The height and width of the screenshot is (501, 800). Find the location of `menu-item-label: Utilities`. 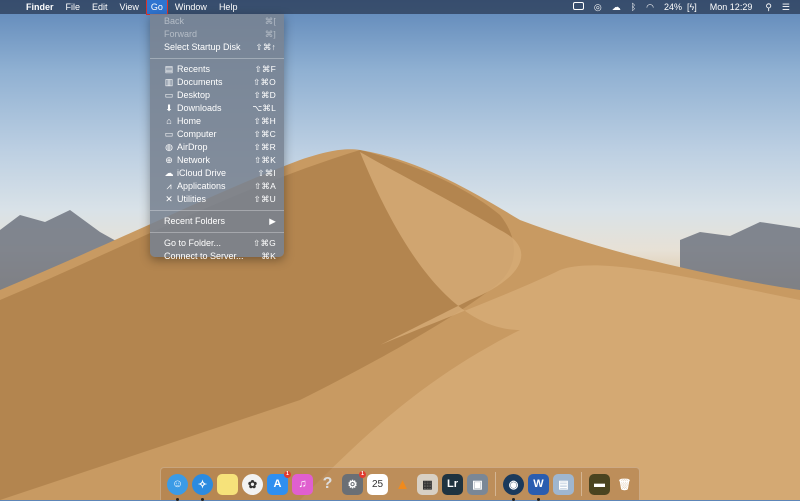

menu-item-label: Utilities is located at coordinates (192, 199).